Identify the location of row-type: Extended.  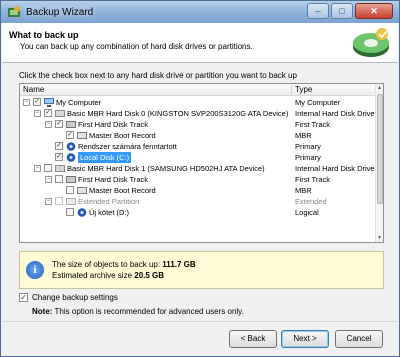
(311, 201).